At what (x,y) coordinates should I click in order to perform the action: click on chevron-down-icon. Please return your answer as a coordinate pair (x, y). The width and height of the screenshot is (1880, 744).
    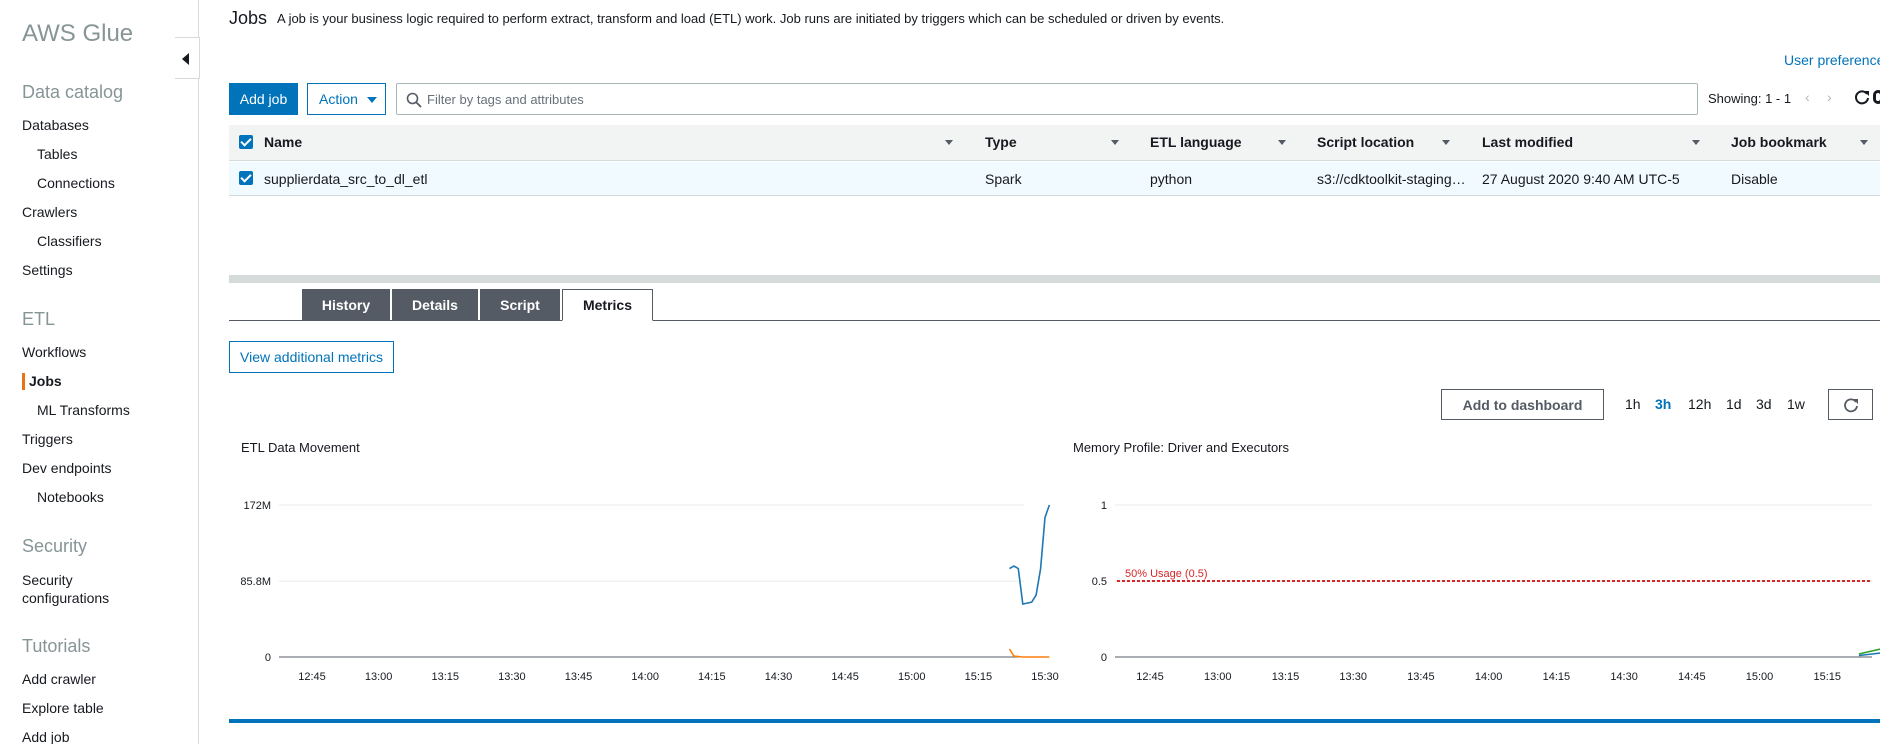
    Looking at the image, I should click on (372, 100).